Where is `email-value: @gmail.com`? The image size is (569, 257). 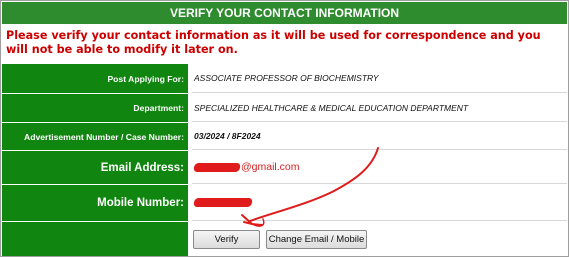 email-value: @gmail.com is located at coordinates (379, 167).